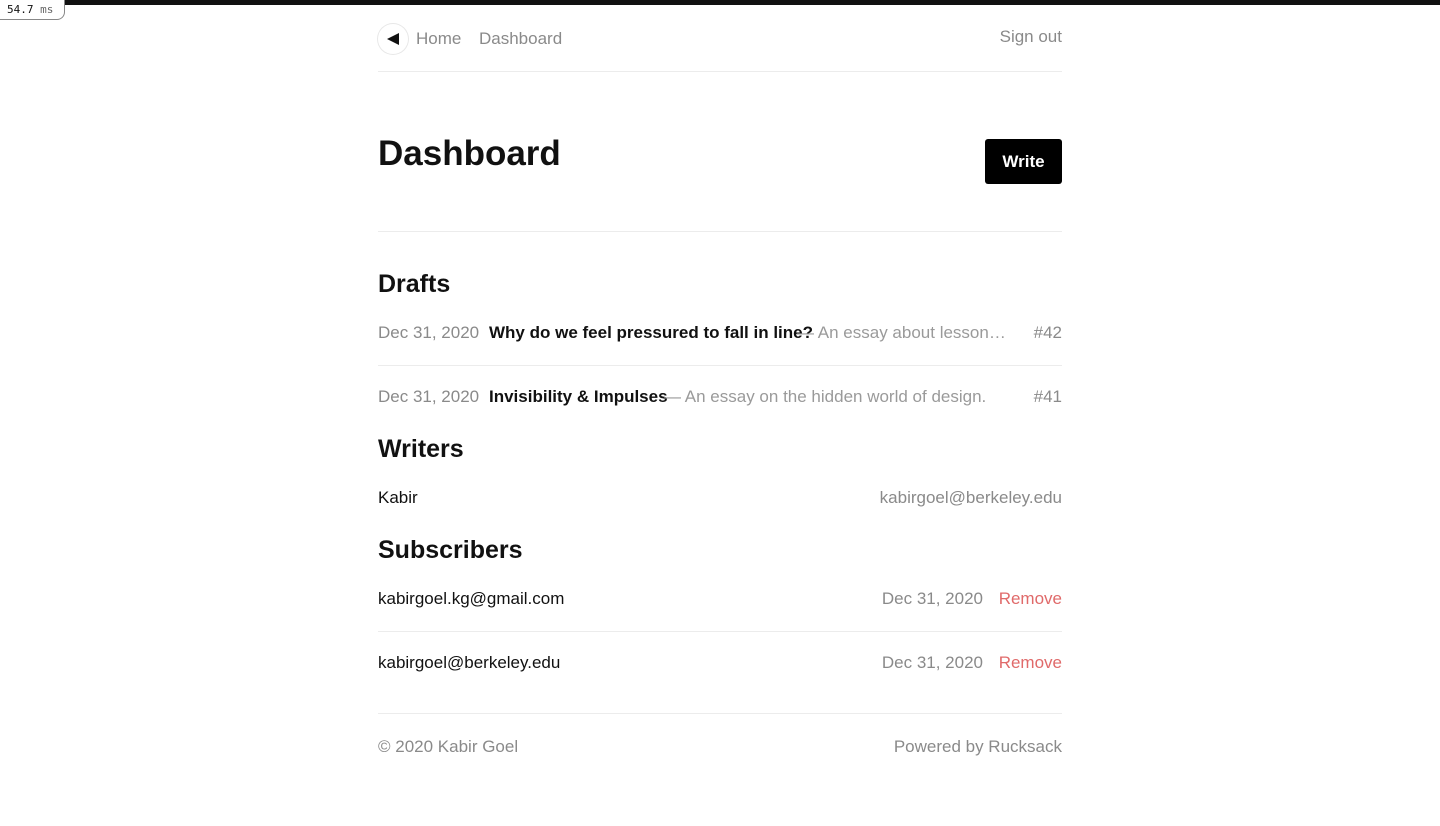 This screenshot has height=826, width=1440. I want to click on timer-unit: ms, so click(47, 9).